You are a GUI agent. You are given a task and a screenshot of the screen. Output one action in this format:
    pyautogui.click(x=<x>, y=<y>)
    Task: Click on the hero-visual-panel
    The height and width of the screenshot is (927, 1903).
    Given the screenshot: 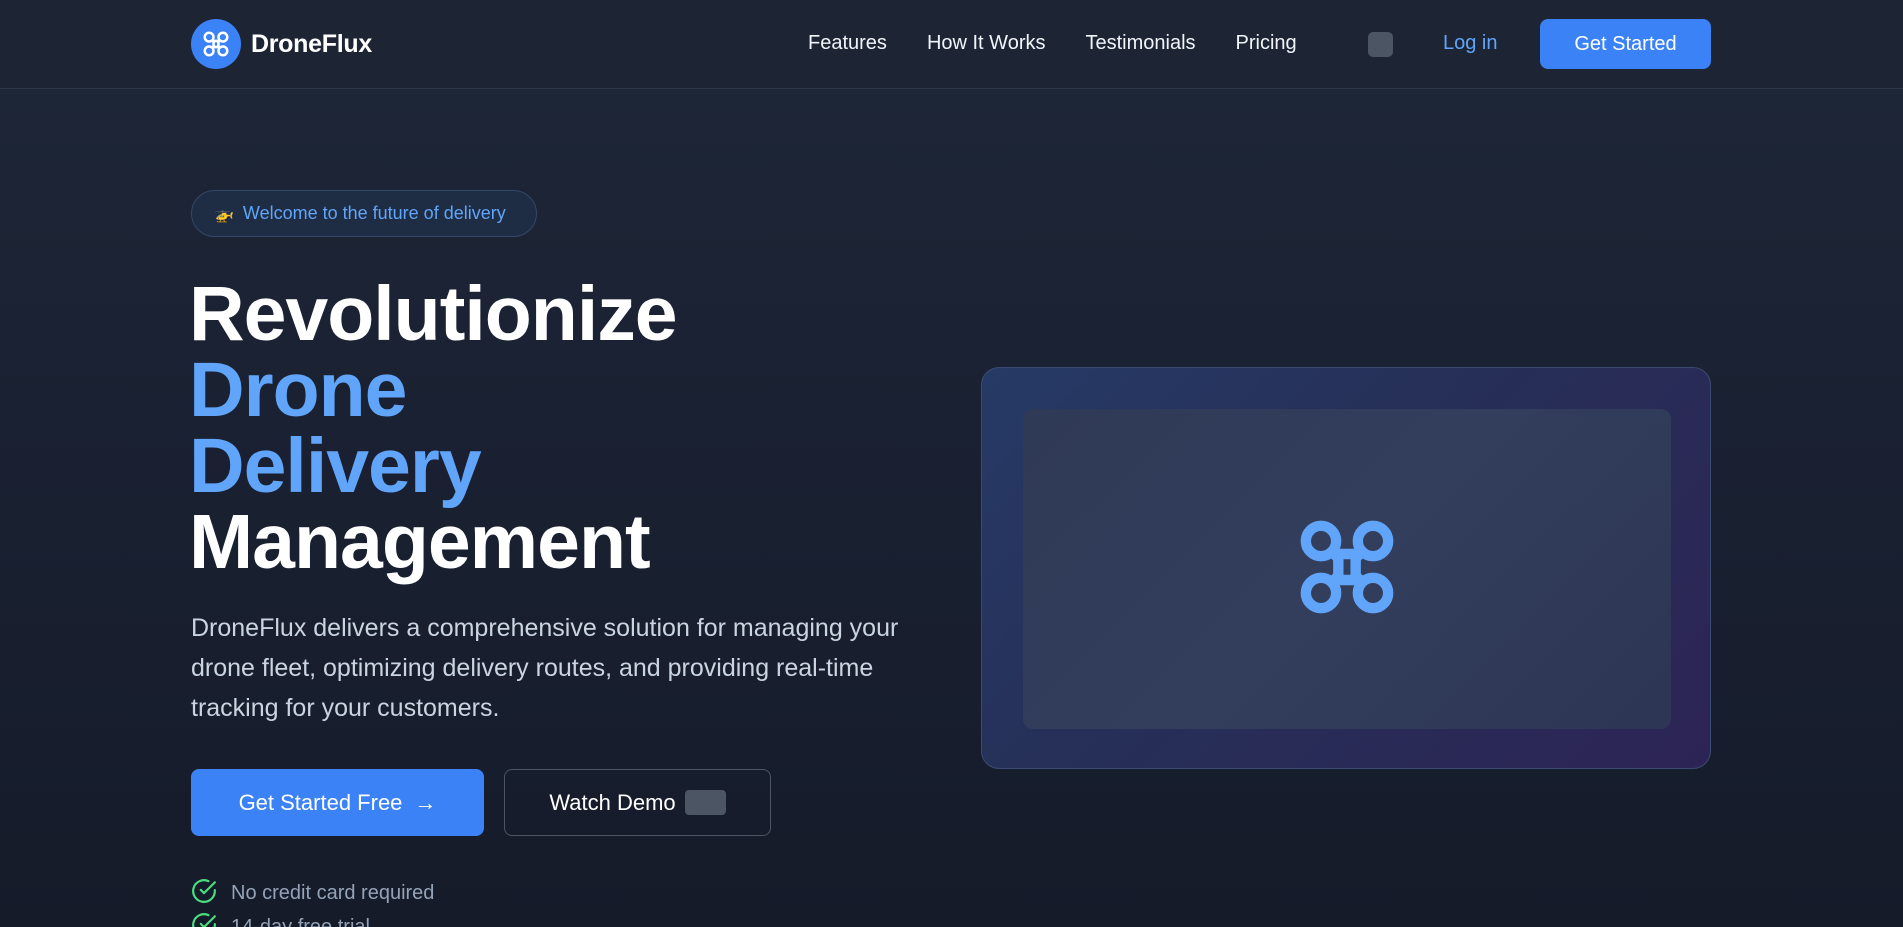 What is the action you would take?
    pyautogui.click(x=1347, y=569)
    